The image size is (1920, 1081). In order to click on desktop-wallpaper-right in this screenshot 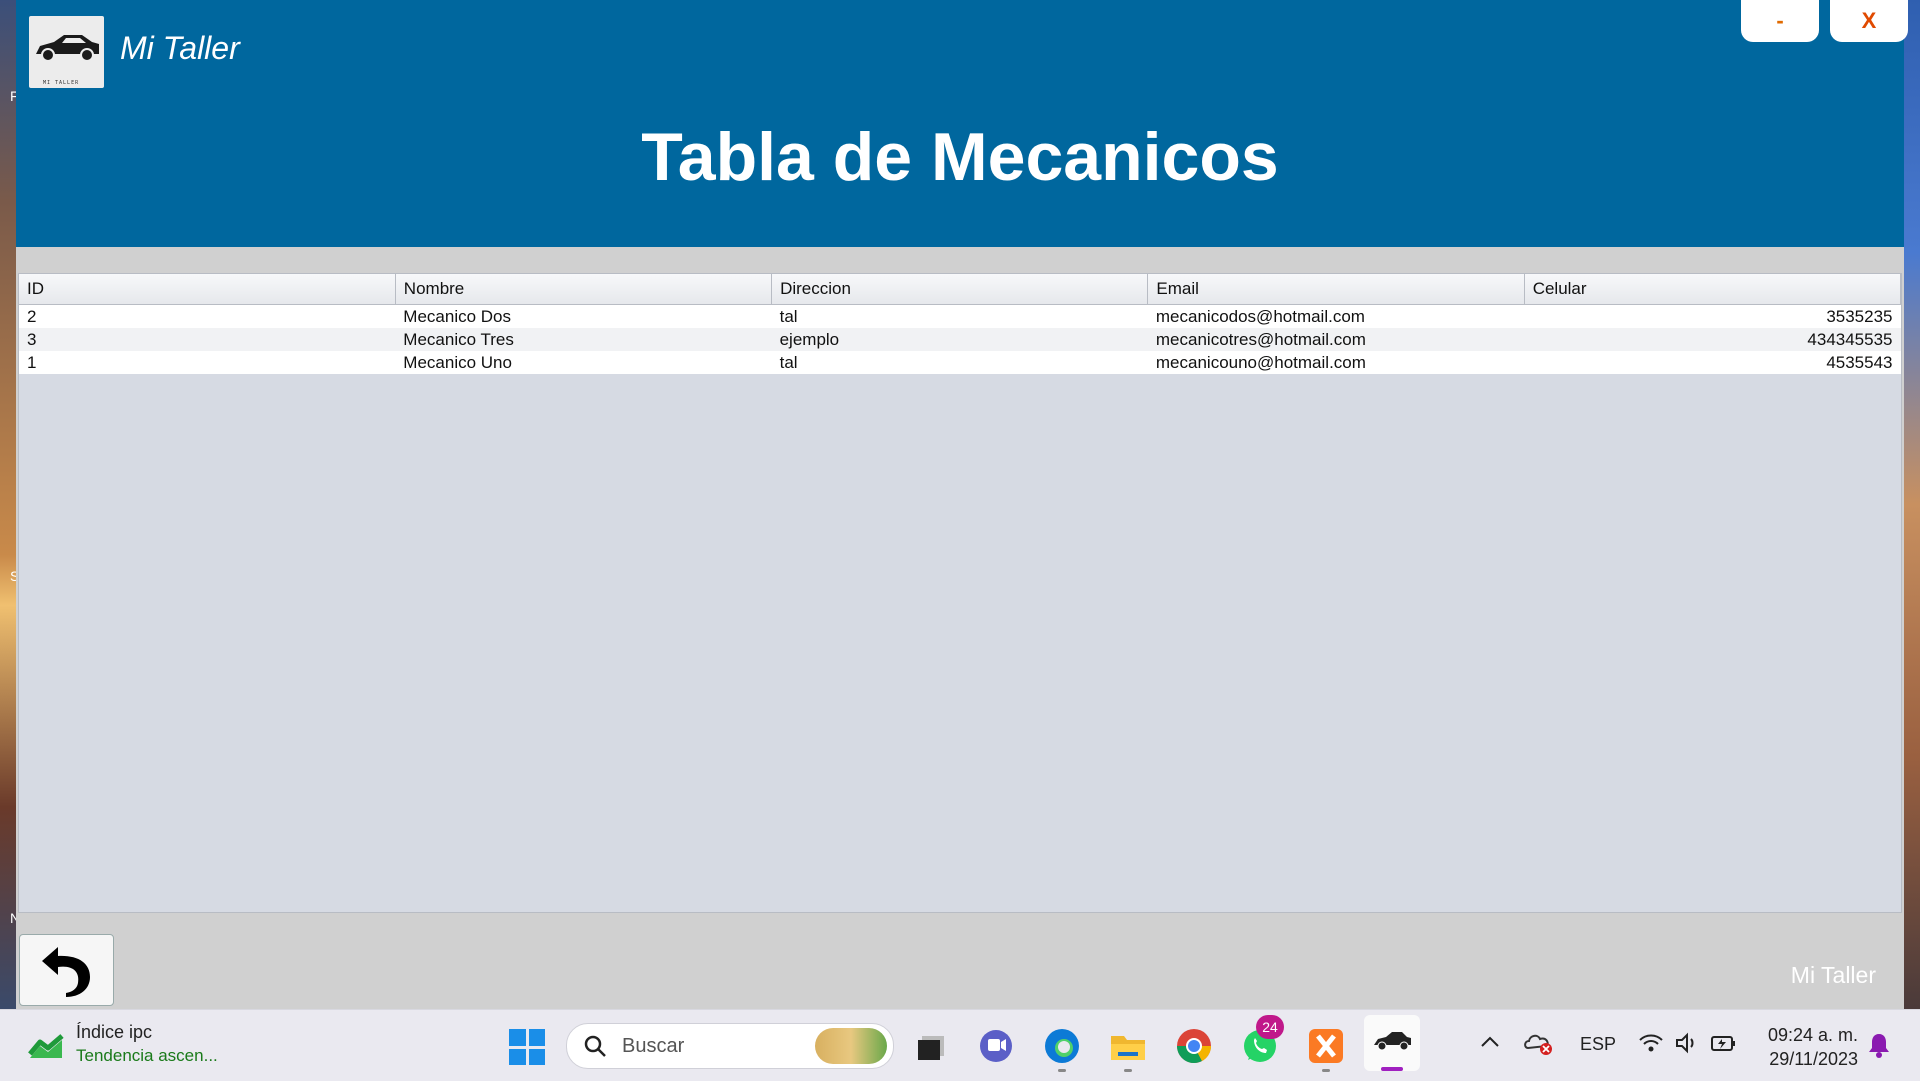, I will do `click(1912, 504)`.